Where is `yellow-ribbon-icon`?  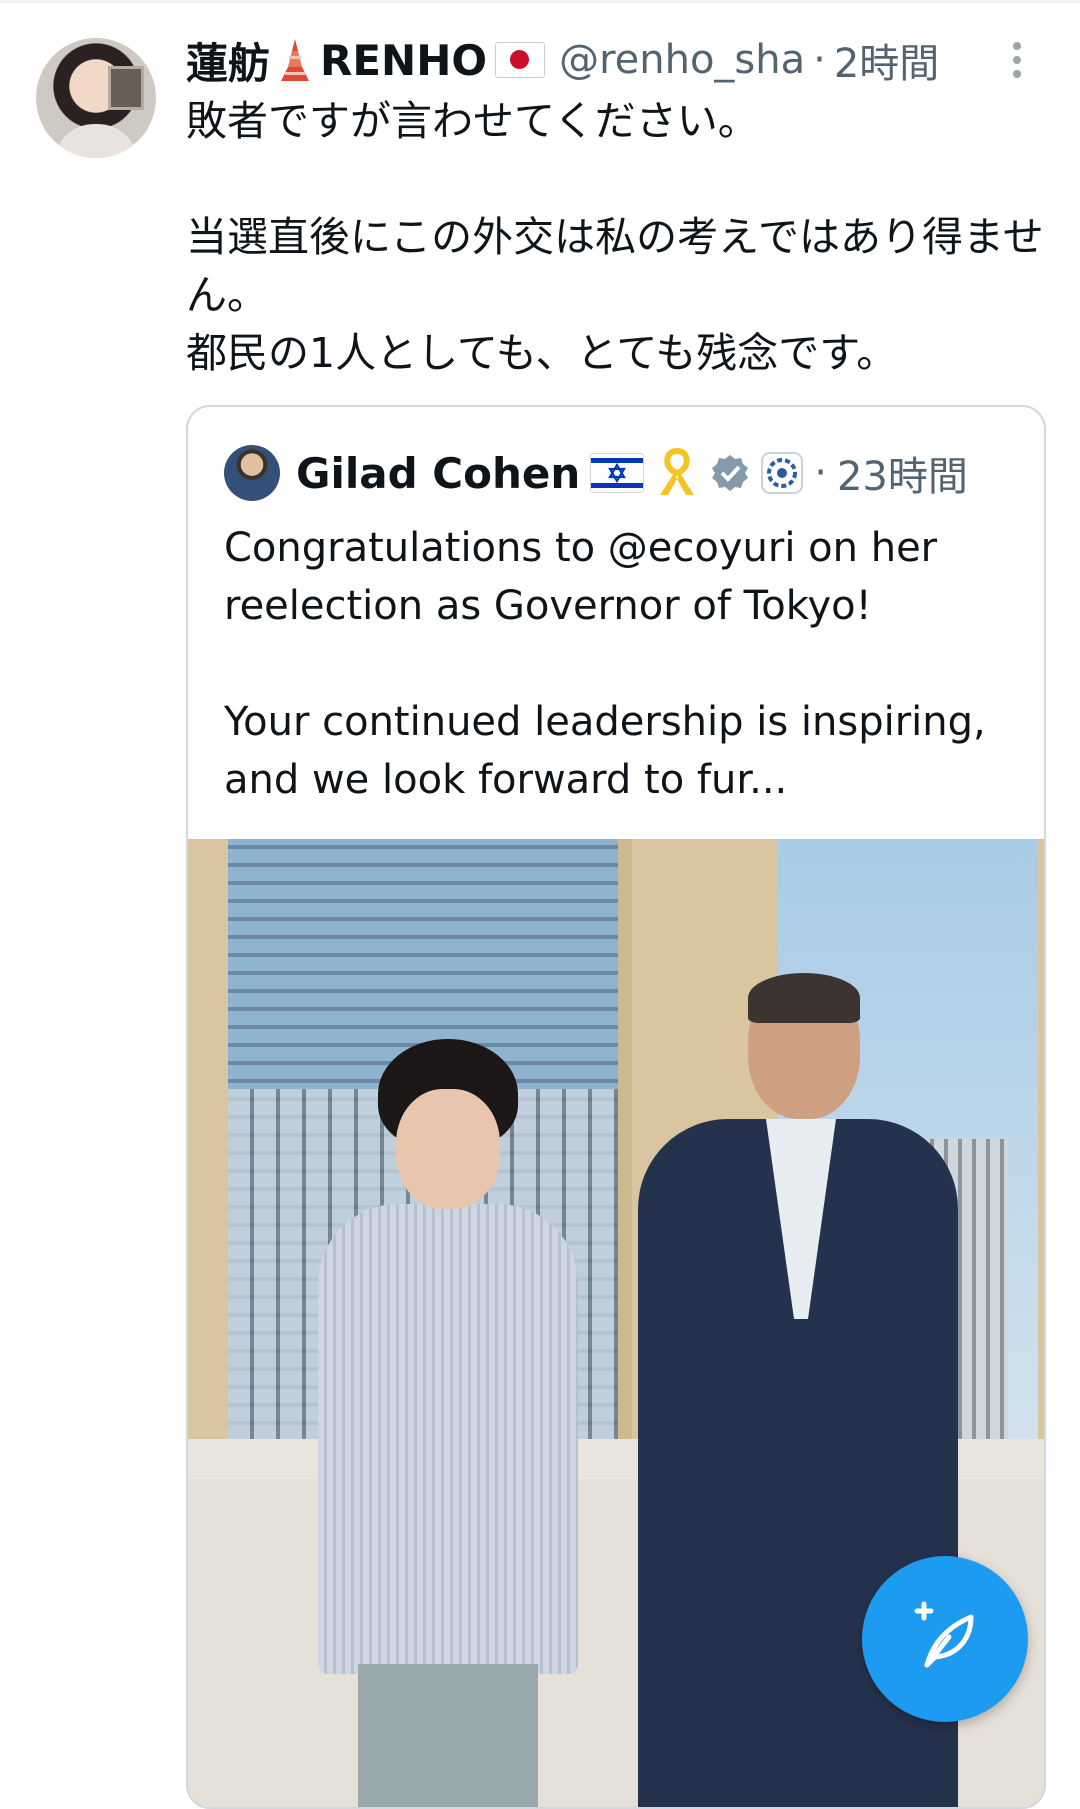
yellow-ribbon-icon is located at coordinates (677, 473).